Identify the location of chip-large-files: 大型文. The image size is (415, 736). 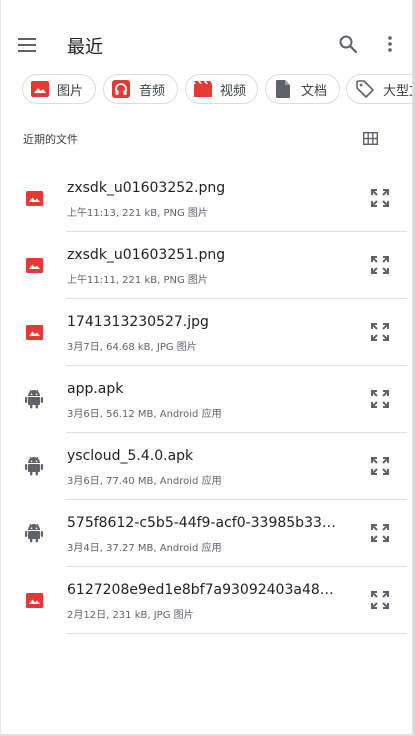
(380, 89).